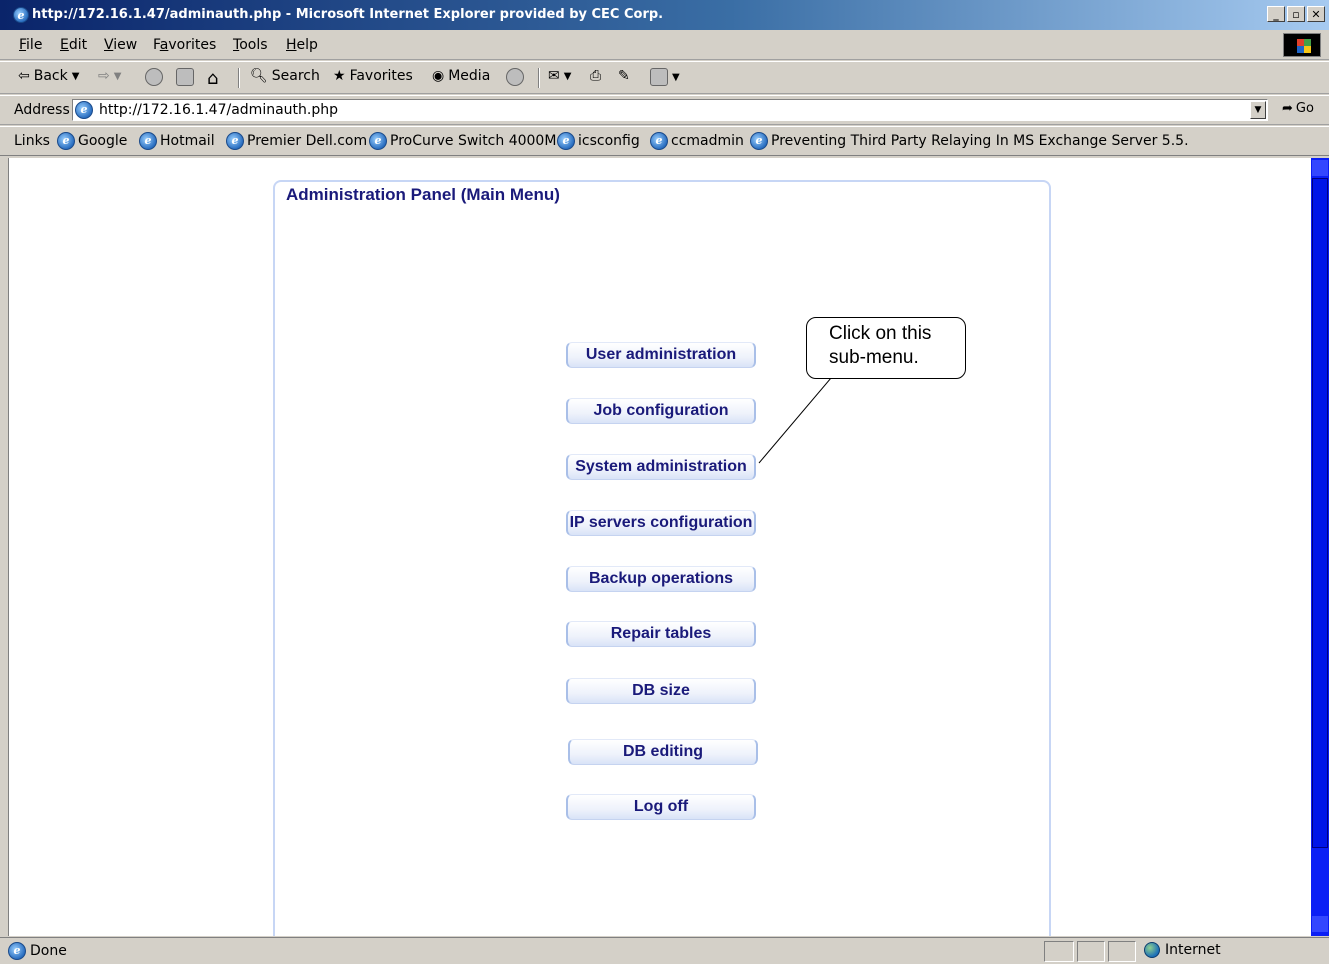 Image resolution: width=1329 pixels, height=964 pixels. Describe the element at coordinates (661, 467) in the screenshot. I see `system-administration-button: System administration` at that location.